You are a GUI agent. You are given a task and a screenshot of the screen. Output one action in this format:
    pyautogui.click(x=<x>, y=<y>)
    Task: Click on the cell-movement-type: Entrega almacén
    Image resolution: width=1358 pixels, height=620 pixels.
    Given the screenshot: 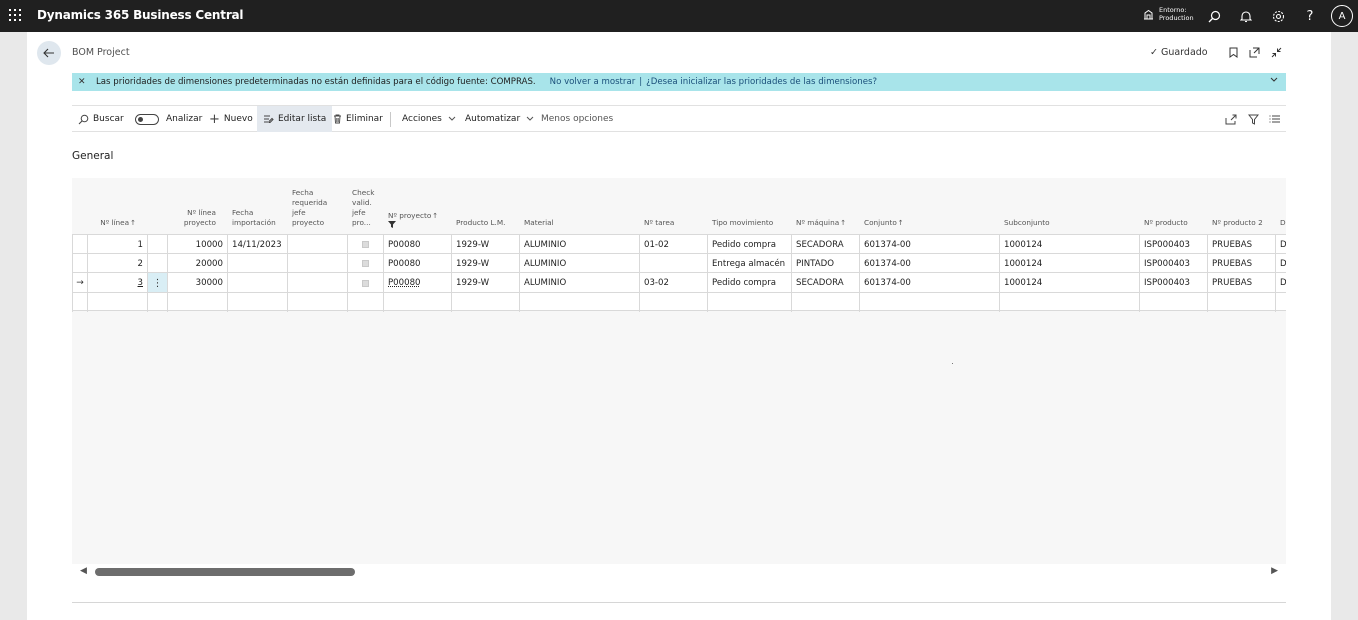 What is the action you would take?
    pyautogui.click(x=750, y=263)
    